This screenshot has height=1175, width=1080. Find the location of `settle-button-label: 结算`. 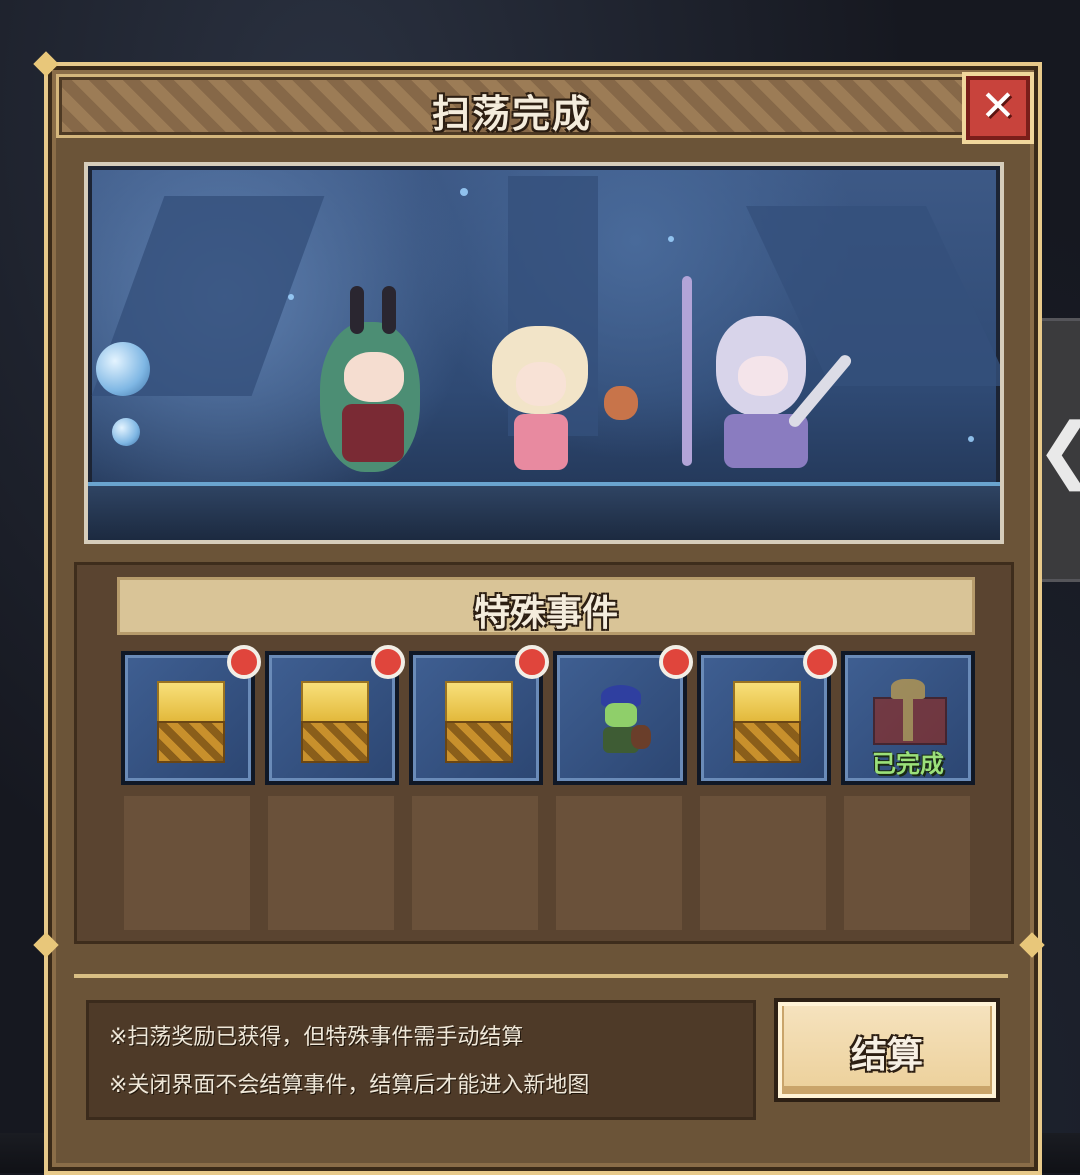

settle-button-label: 结算 is located at coordinates (886, 1055).